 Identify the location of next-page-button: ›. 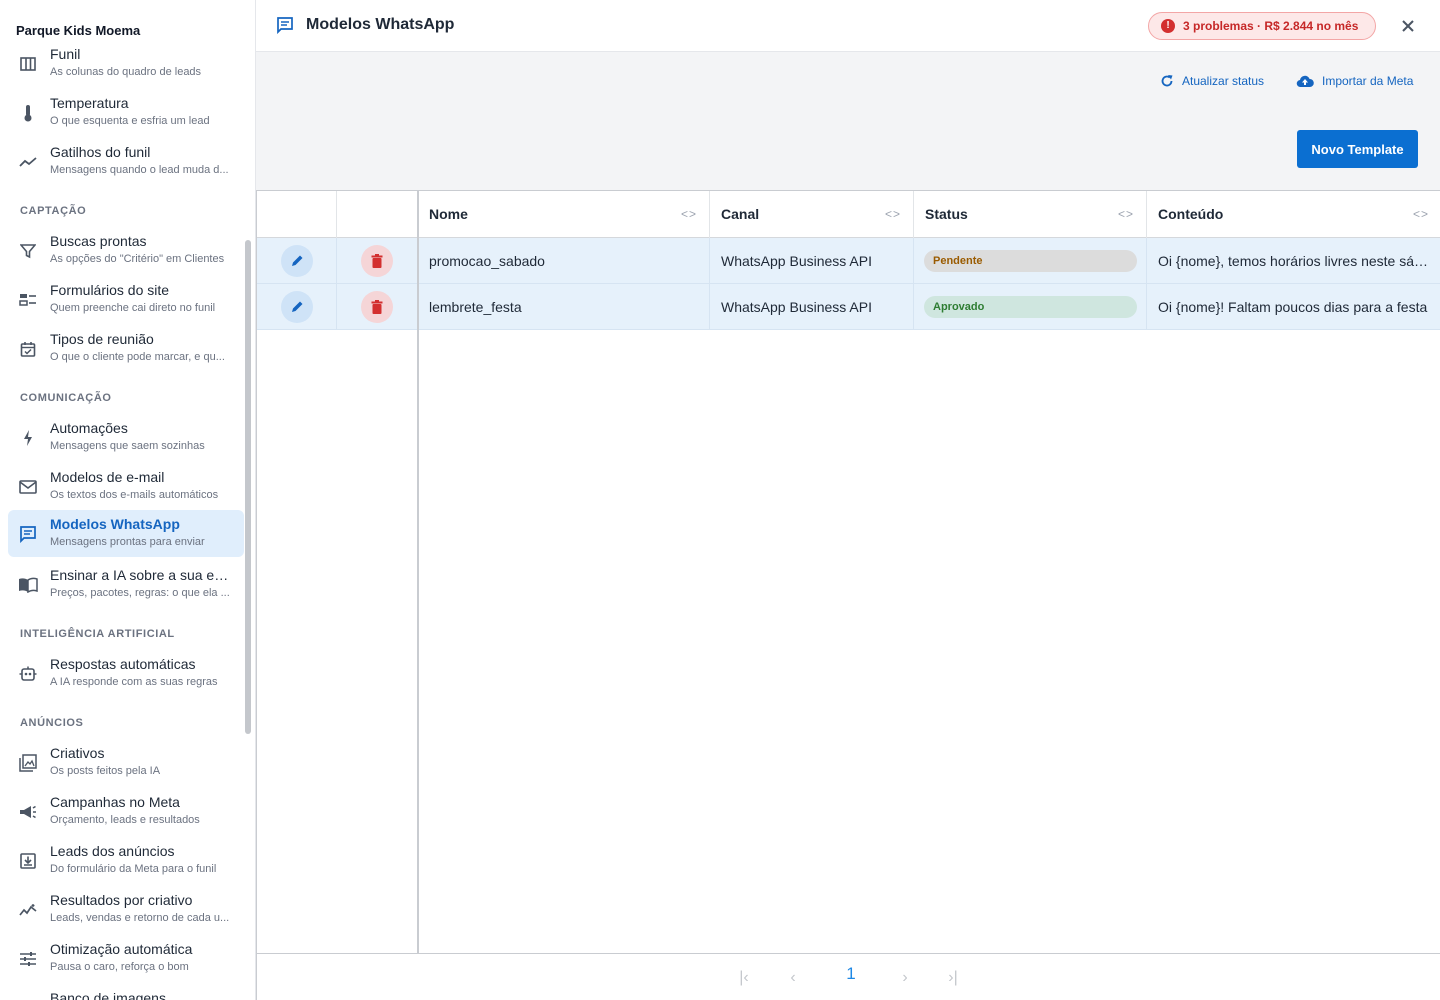
(905, 978).